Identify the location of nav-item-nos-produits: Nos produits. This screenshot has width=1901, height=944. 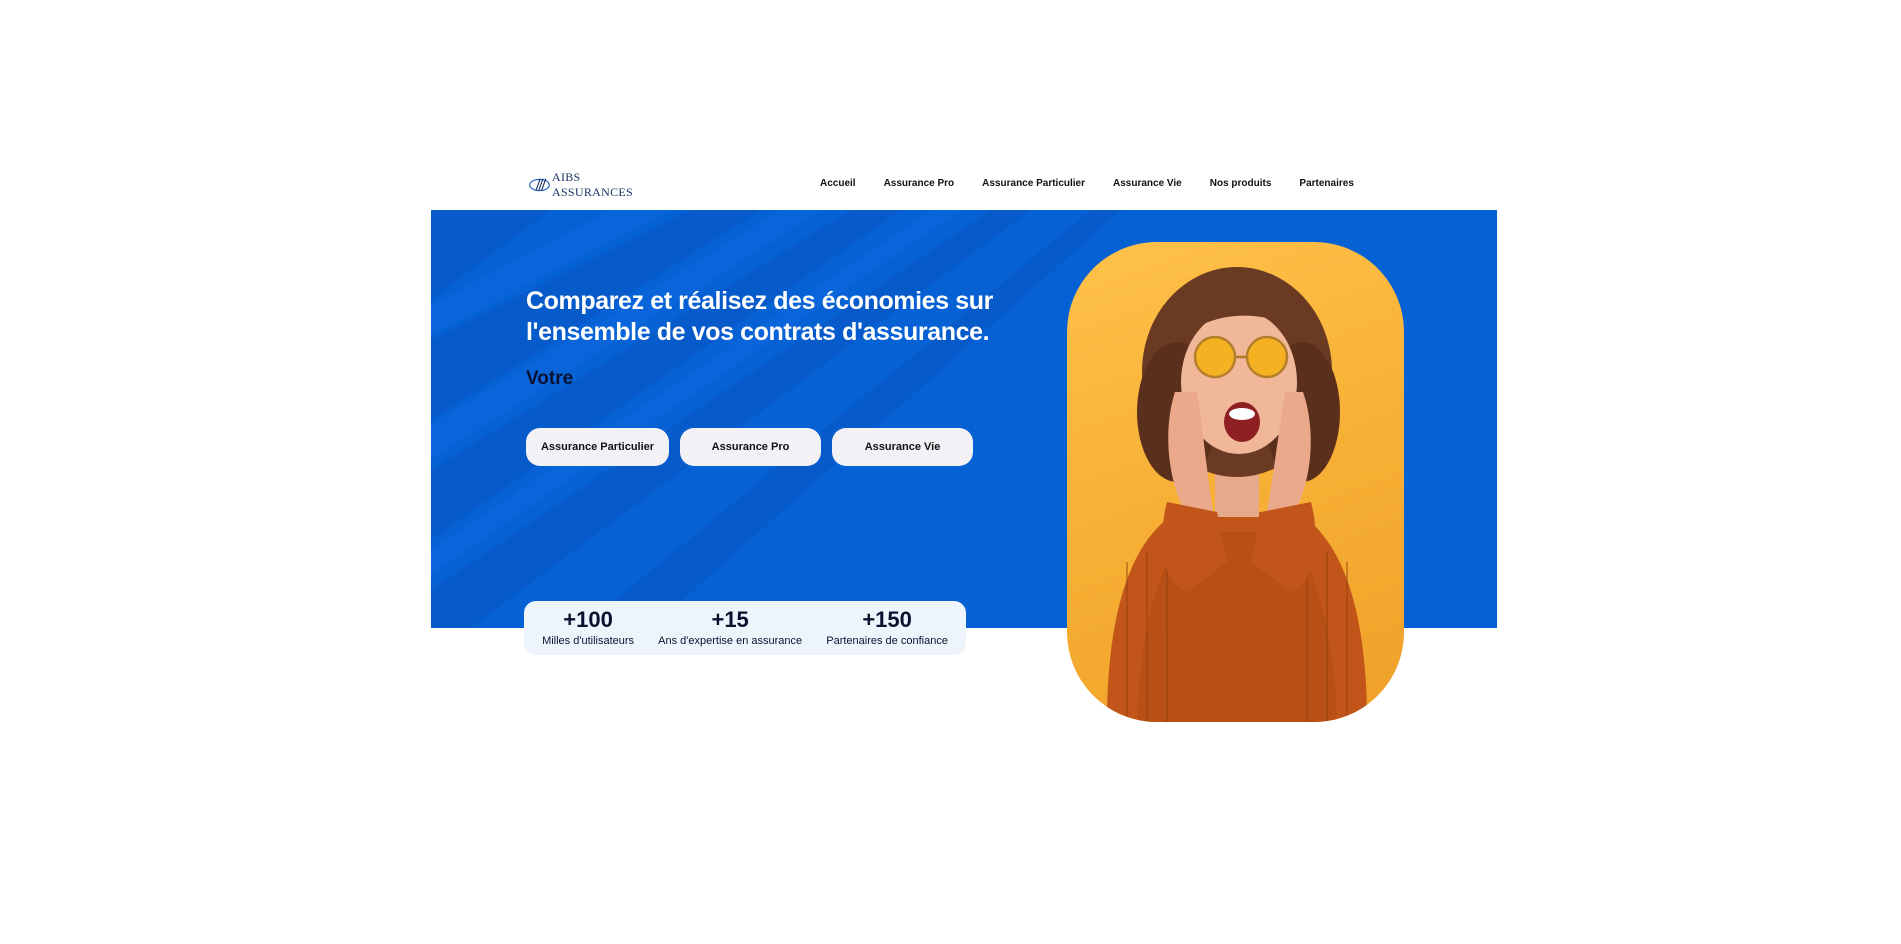
(1241, 183).